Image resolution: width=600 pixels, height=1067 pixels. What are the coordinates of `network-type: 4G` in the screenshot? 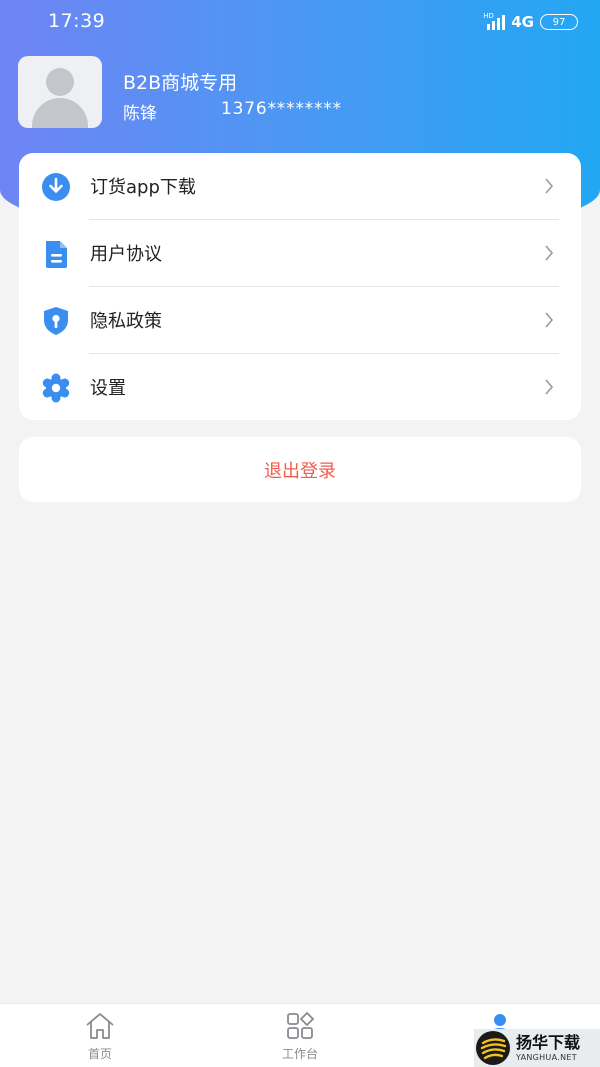 It's located at (522, 22).